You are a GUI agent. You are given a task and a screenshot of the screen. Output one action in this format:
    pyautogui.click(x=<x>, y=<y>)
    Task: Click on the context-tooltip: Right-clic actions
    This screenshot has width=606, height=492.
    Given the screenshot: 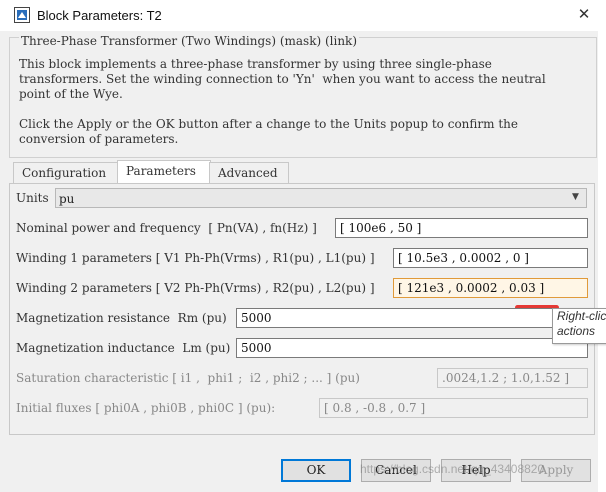 What is the action you would take?
    pyautogui.click(x=579, y=326)
    